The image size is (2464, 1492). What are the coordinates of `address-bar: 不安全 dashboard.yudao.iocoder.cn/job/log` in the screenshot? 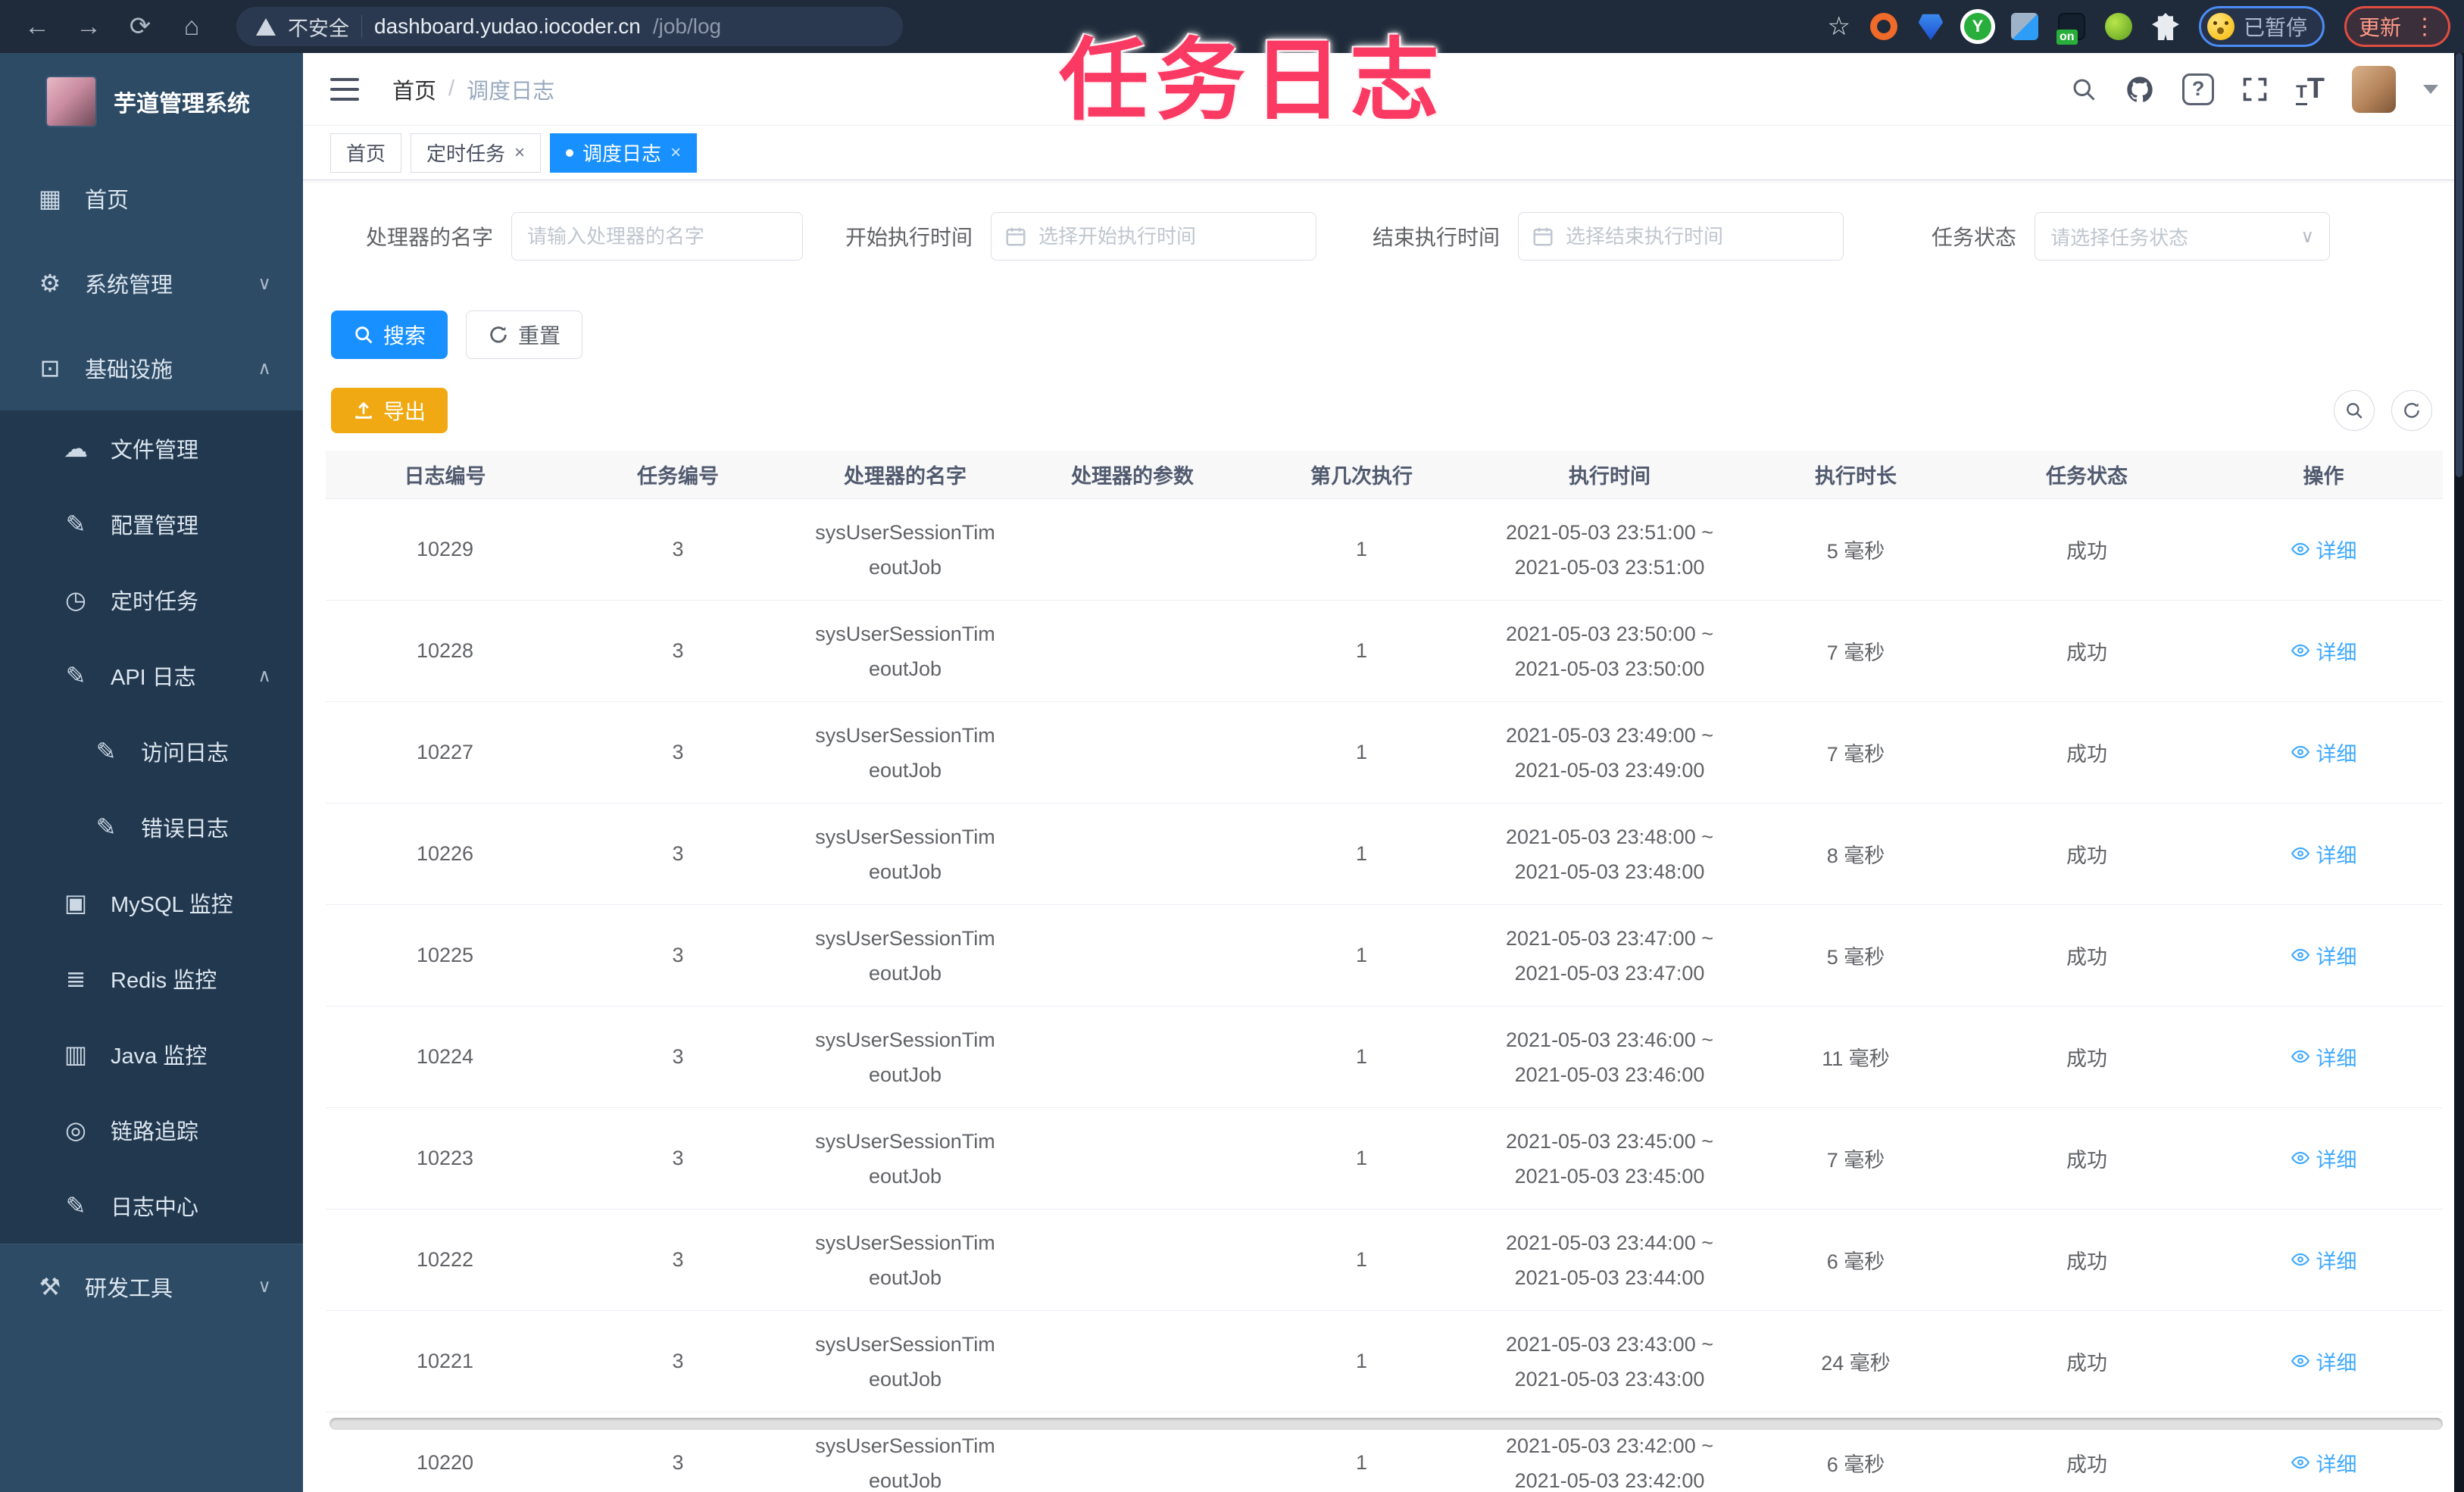 It's located at (569, 27).